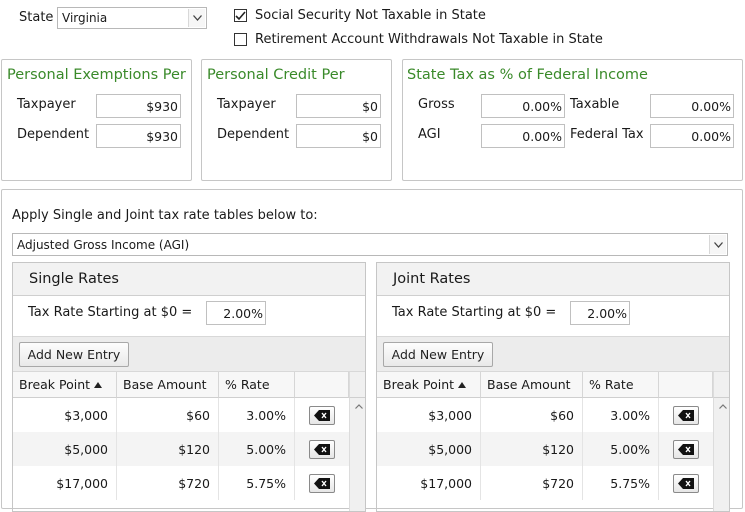 This screenshot has height=512, width=745. Describe the element at coordinates (686, 449) in the screenshot. I see `joint-row-2-delete-button` at that location.